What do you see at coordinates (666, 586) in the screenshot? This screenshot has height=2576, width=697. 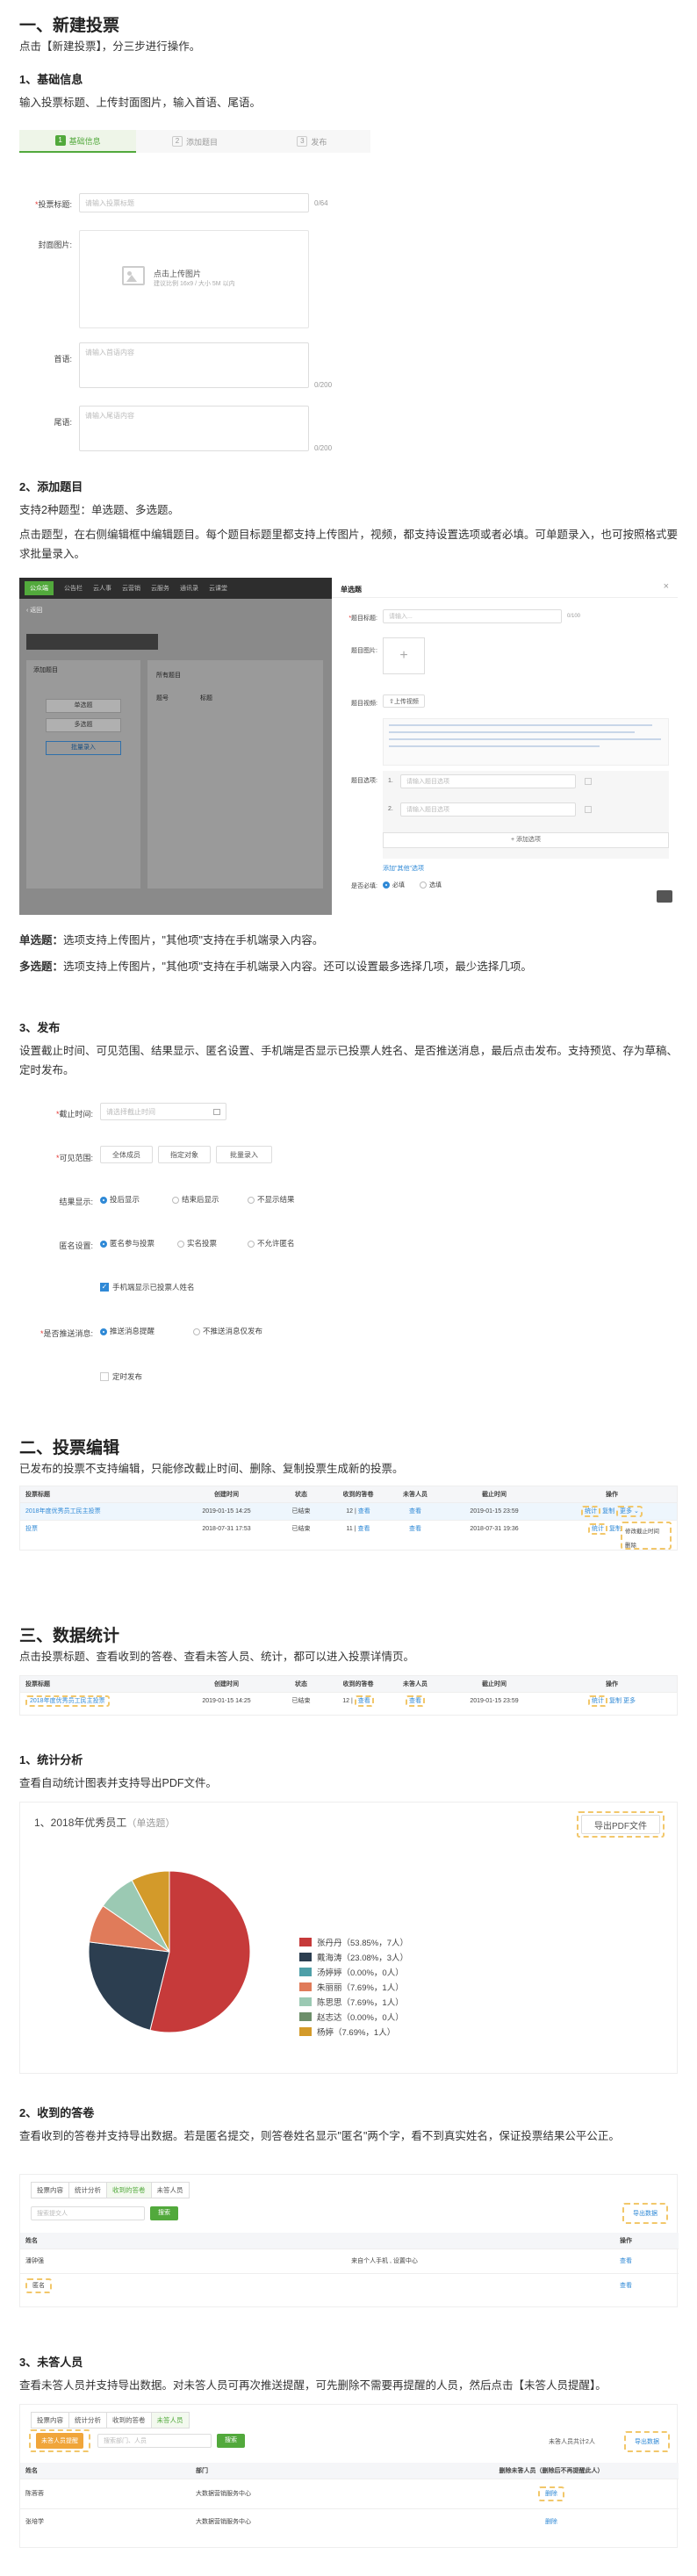 I see `close-icon: ×` at bounding box center [666, 586].